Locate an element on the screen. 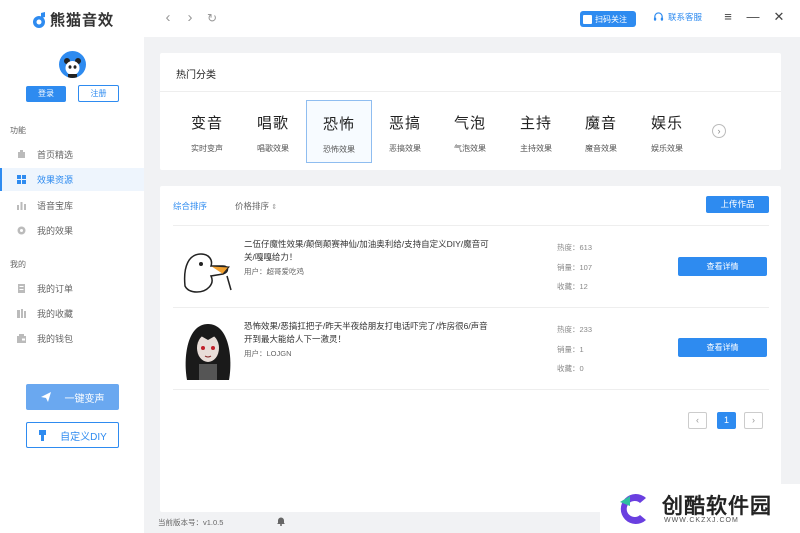 This screenshot has height=533, width=800. qr-code-icon is located at coordinates (587, 19).